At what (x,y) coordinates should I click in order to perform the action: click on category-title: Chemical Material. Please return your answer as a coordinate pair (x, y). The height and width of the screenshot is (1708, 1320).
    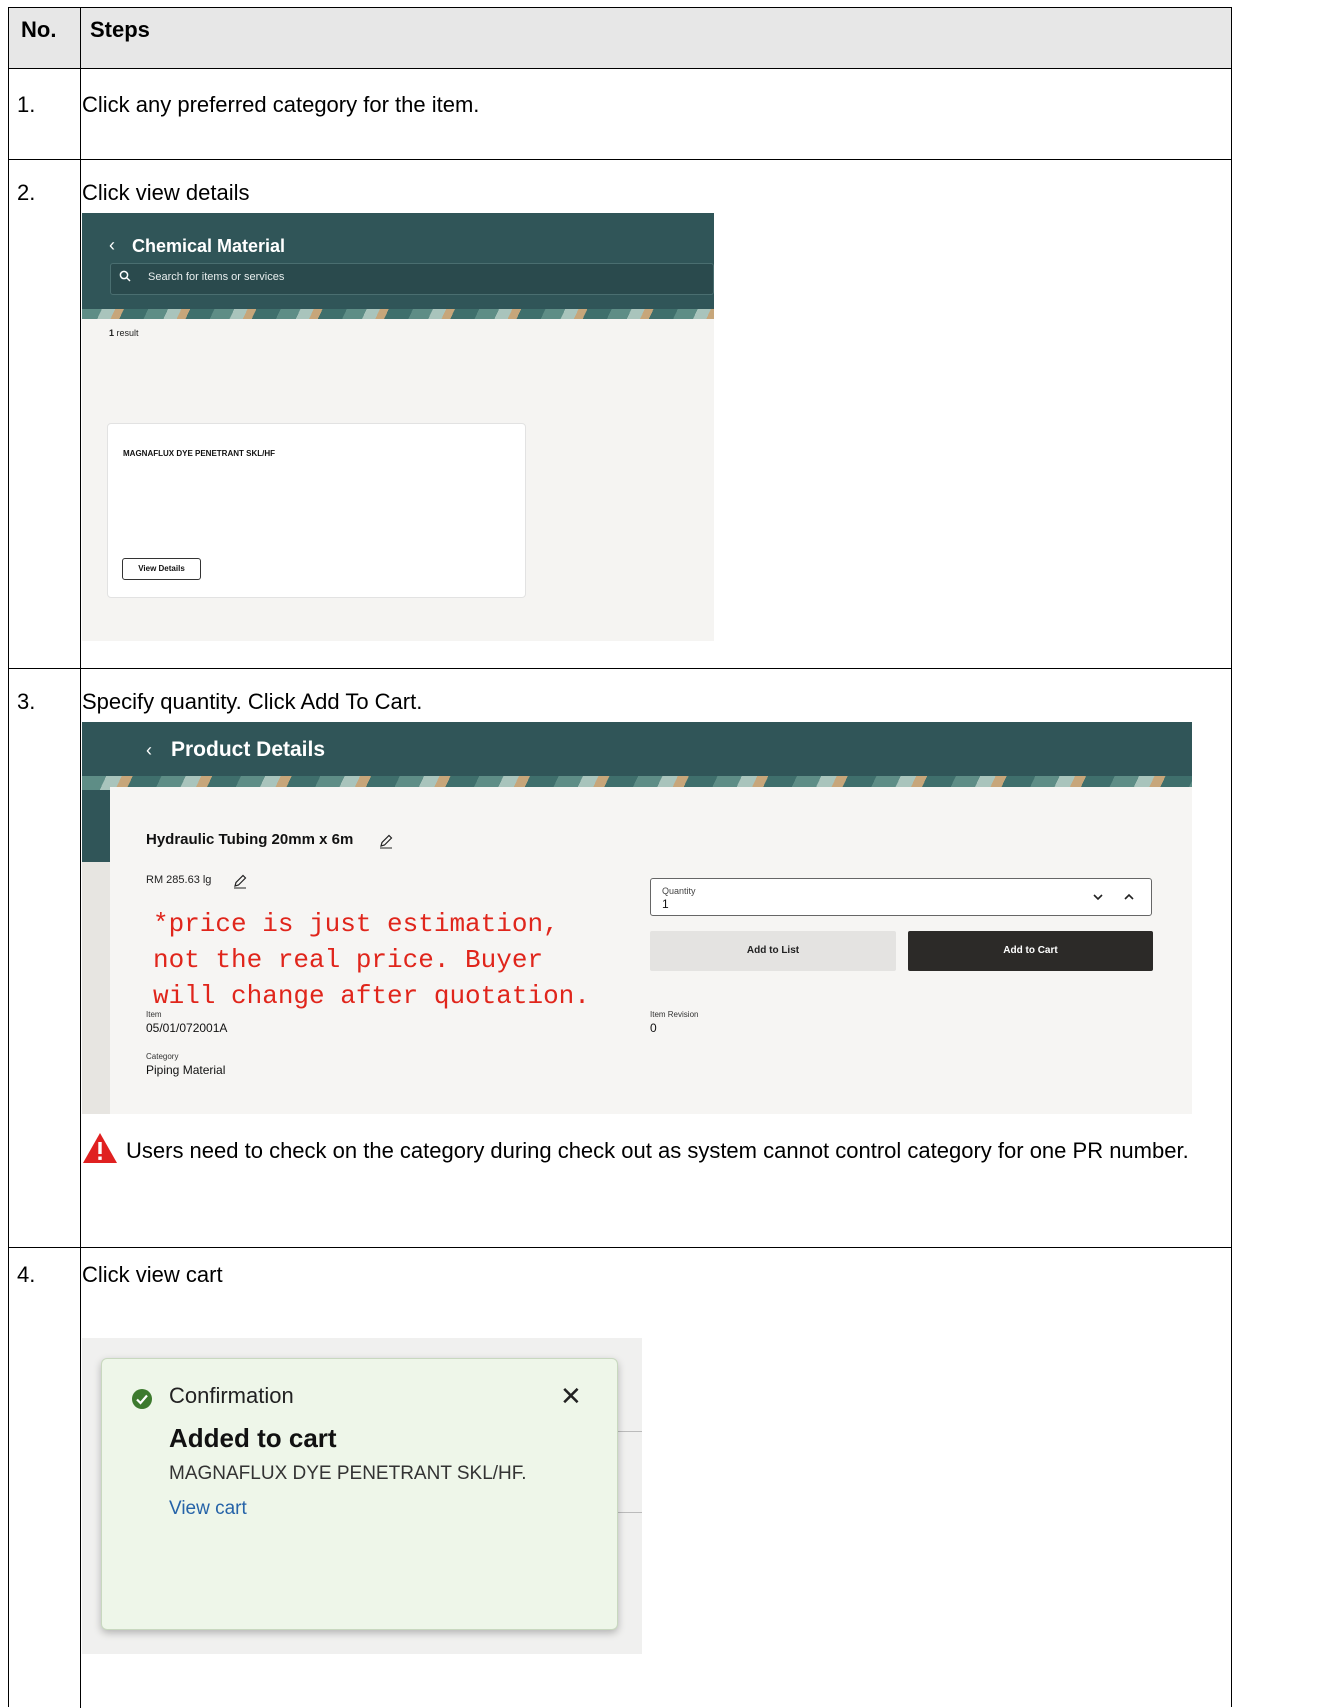
    Looking at the image, I should click on (209, 246).